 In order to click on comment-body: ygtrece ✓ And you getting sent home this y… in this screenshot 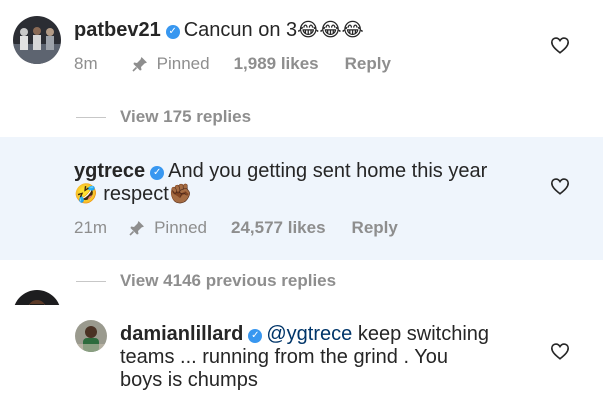, I will do `click(280, 183)`.